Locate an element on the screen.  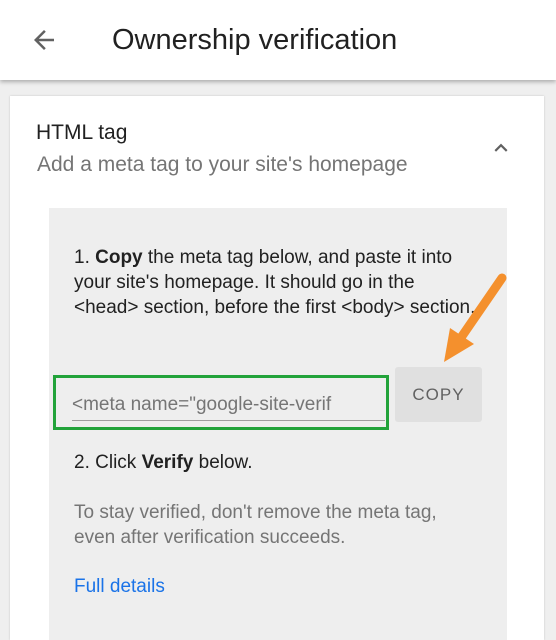
step-2-instructions: 2. Click Verify below. is located at coordinates (163, 462).